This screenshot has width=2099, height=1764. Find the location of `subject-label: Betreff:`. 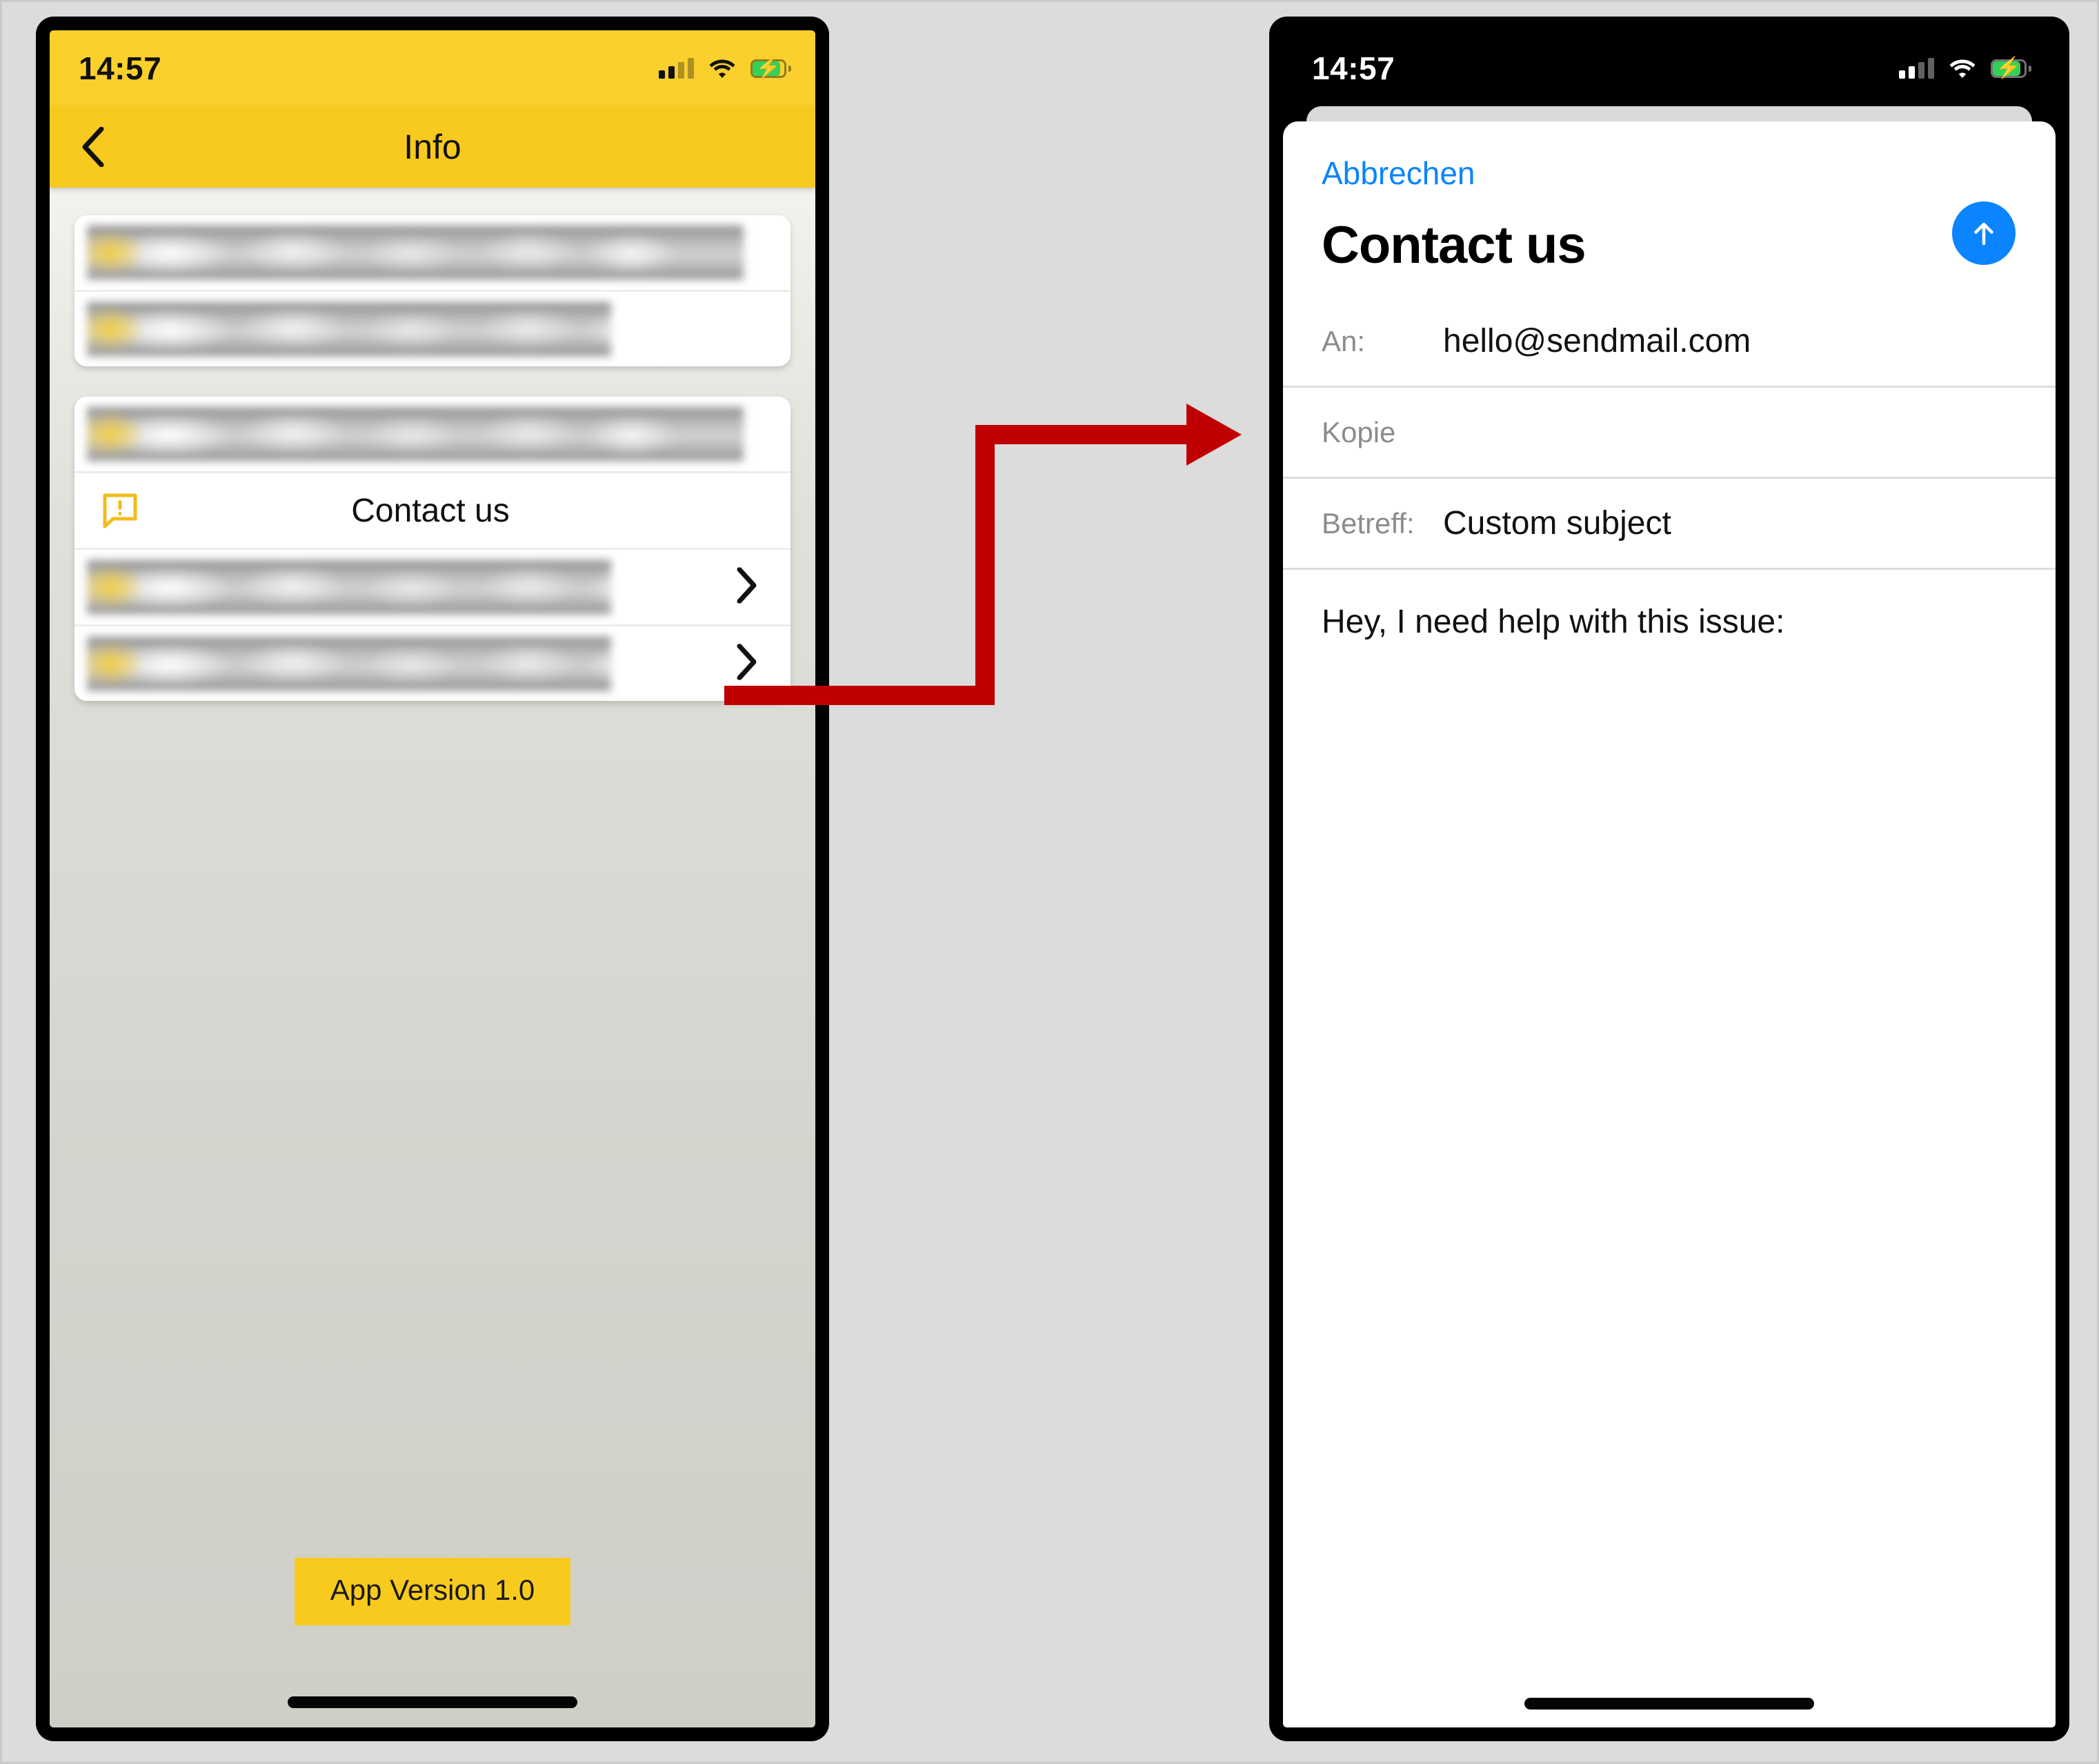

subject-label: Betreff: is located at coordinates (1368, 522).